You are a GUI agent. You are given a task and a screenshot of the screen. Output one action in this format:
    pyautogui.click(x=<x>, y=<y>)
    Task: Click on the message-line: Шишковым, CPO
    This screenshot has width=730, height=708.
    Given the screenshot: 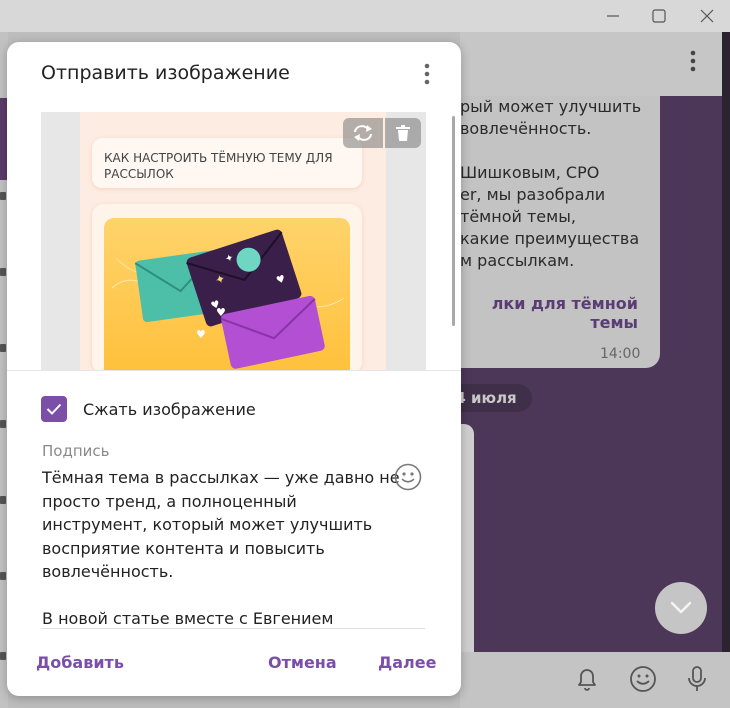 What is the action you would take?
    pyautogui.click(x=530, y=172)
    